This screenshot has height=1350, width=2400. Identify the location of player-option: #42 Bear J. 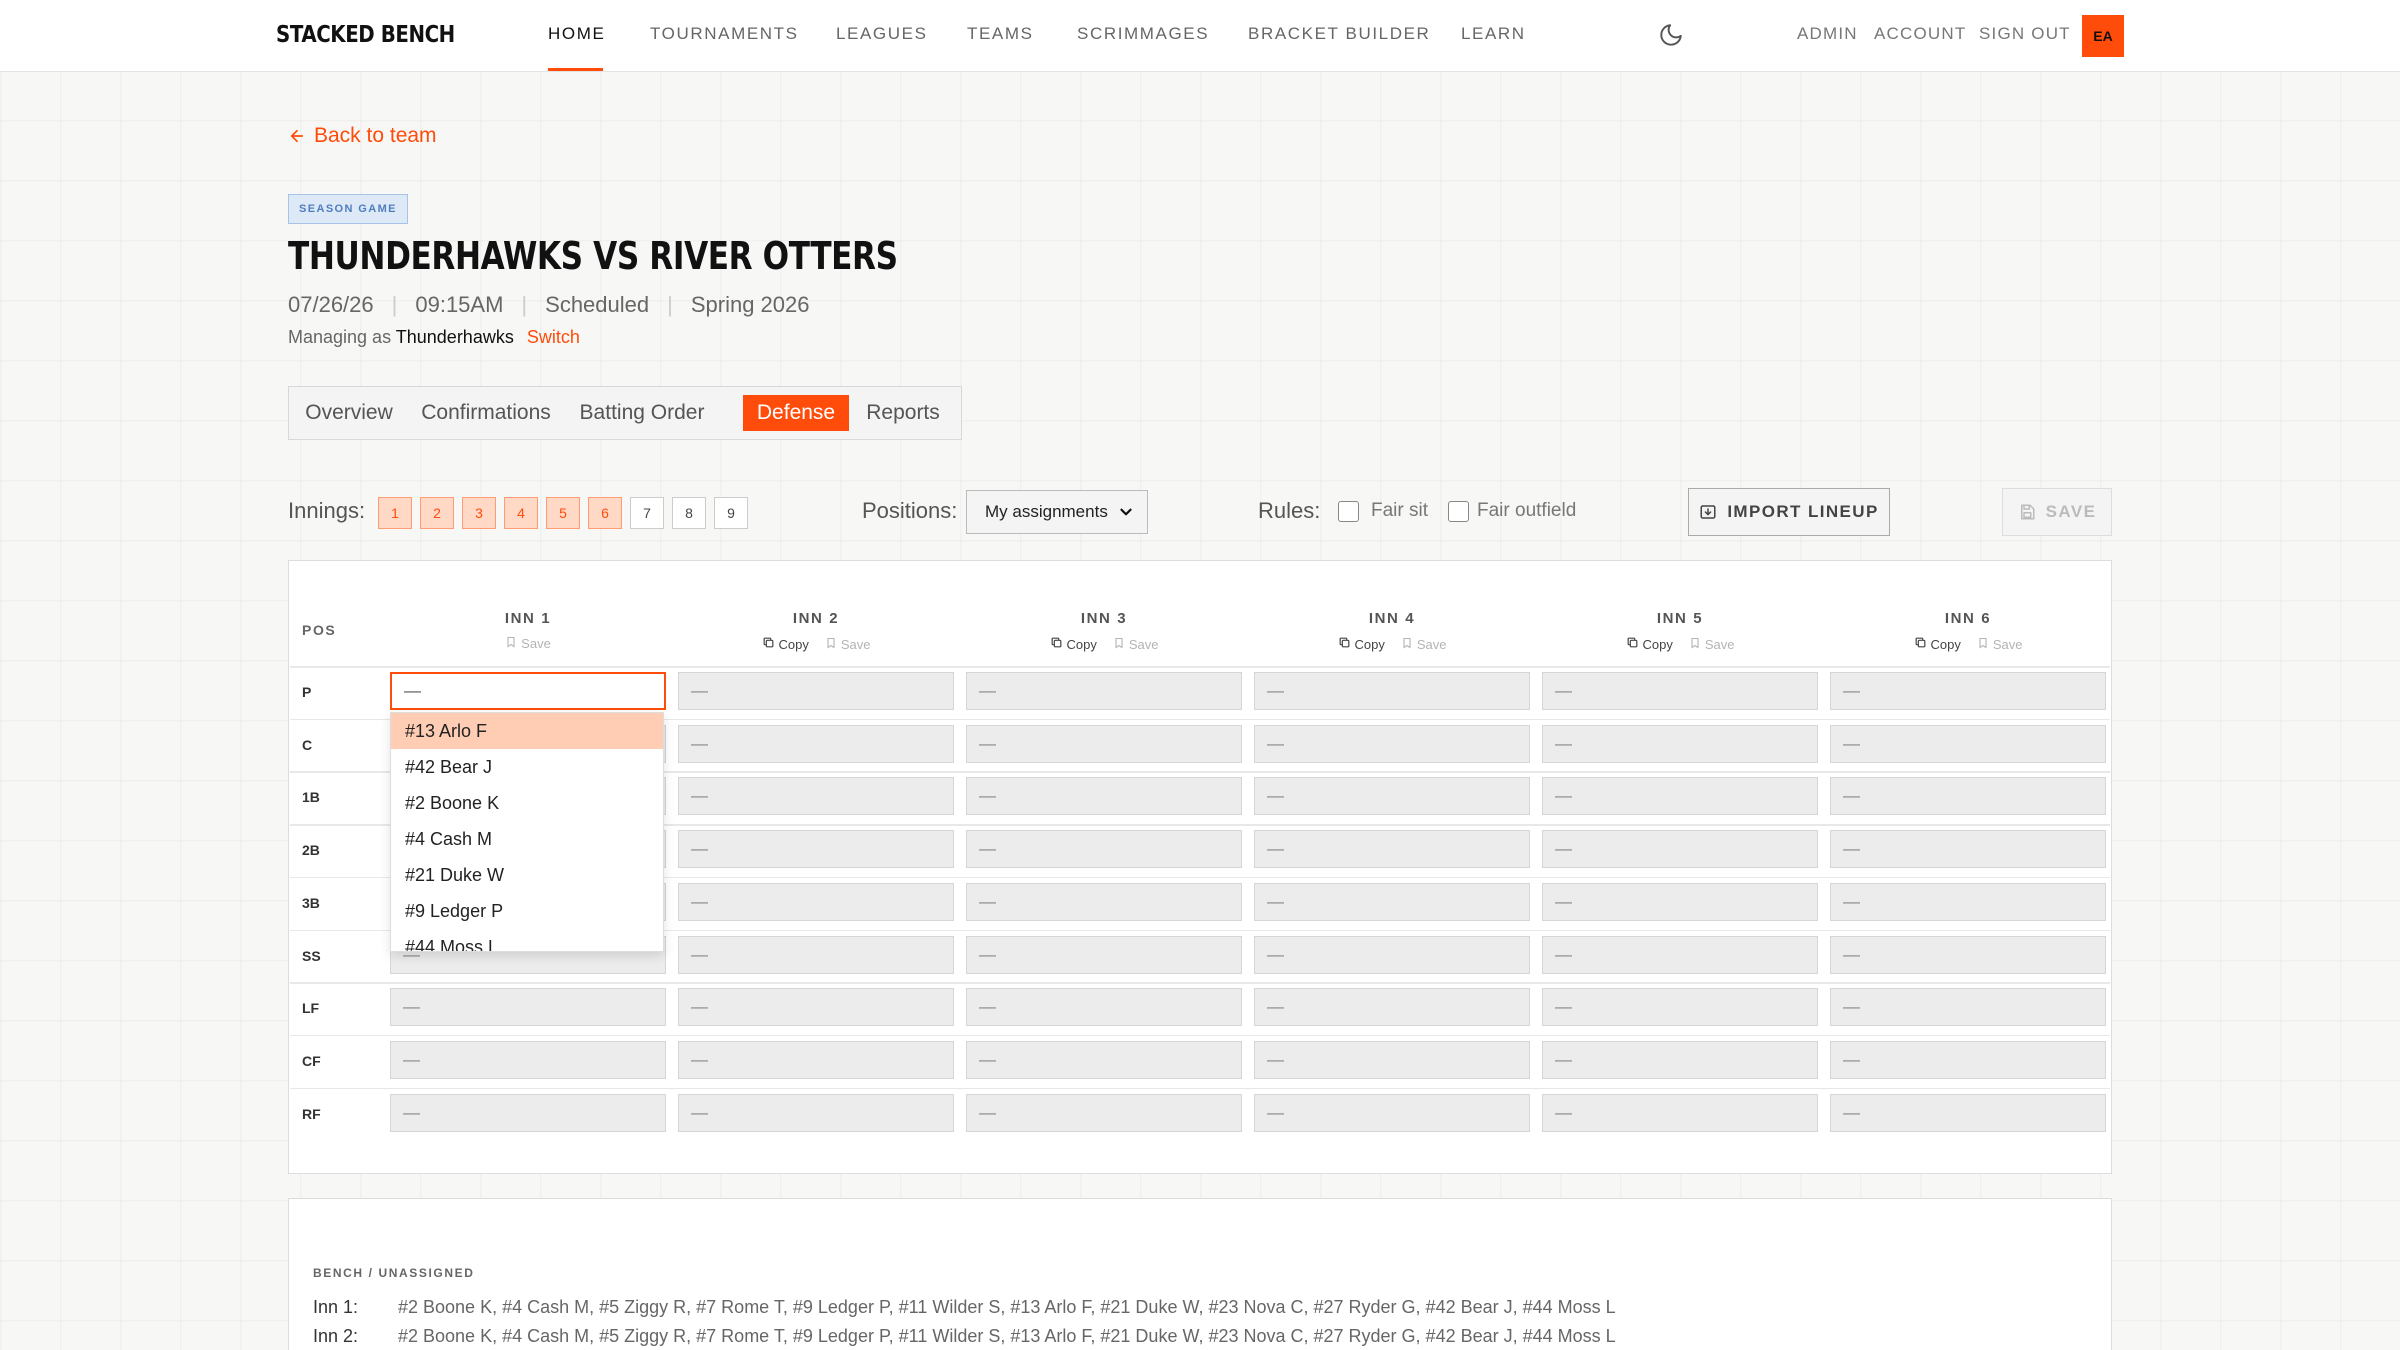
(527, 767).